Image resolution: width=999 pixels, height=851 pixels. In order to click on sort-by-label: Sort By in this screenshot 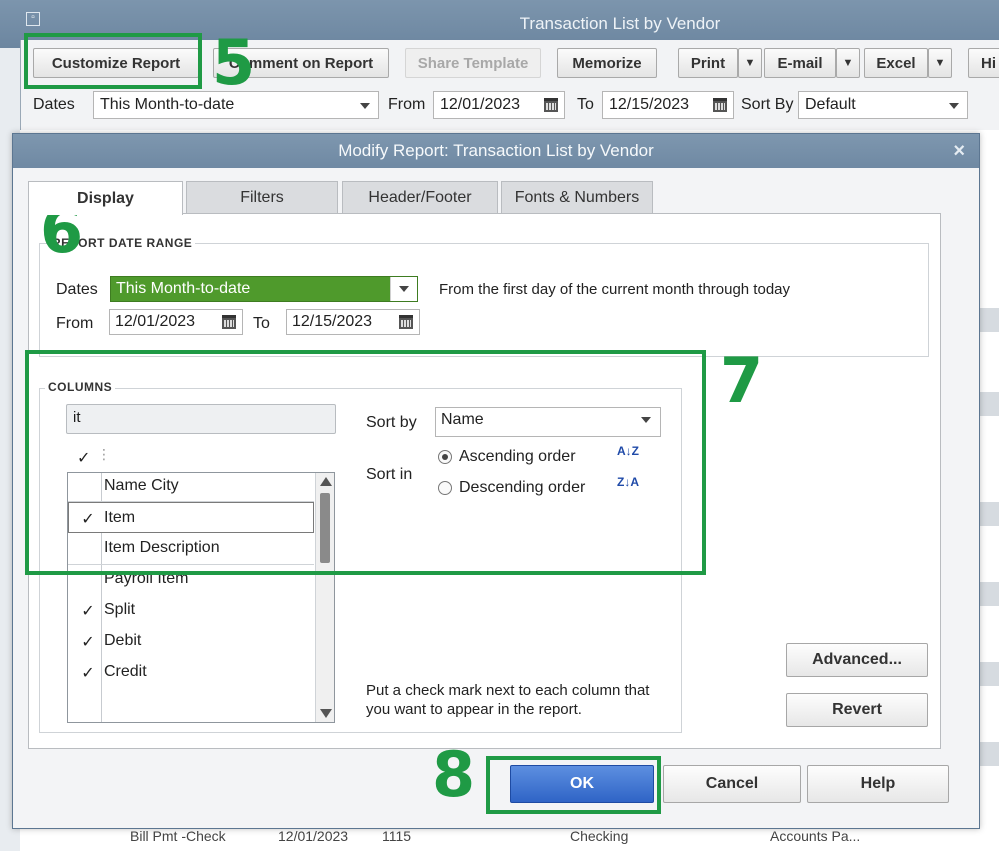, I will do `click(767, 104)`.